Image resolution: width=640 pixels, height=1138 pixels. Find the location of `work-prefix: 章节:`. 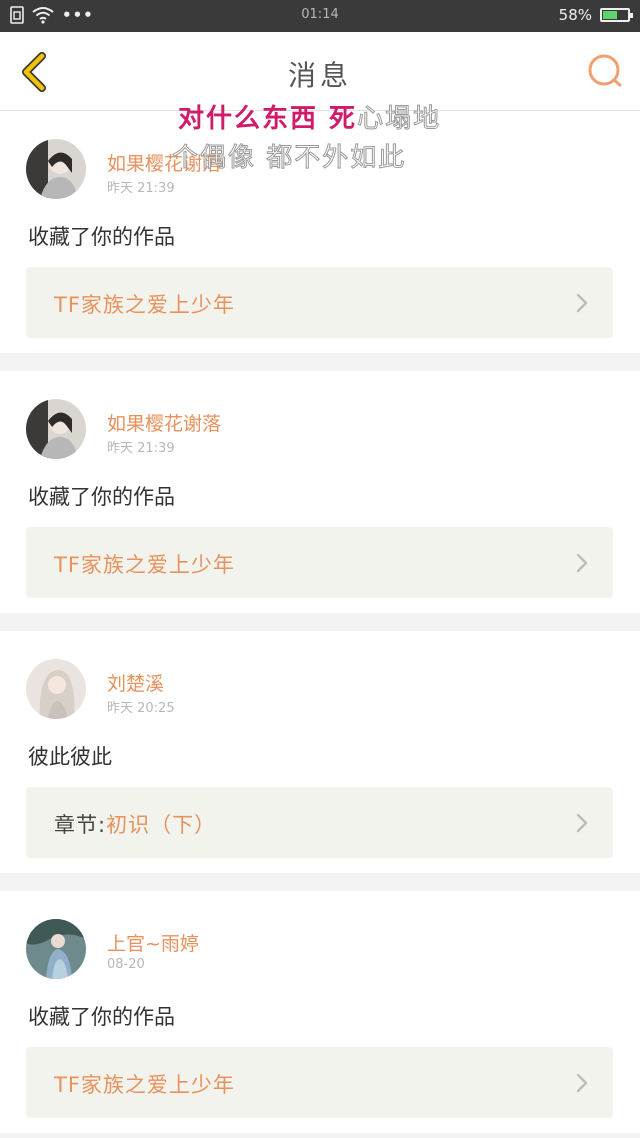

work-prefix: 章节: is located at coordinates (80, 825).